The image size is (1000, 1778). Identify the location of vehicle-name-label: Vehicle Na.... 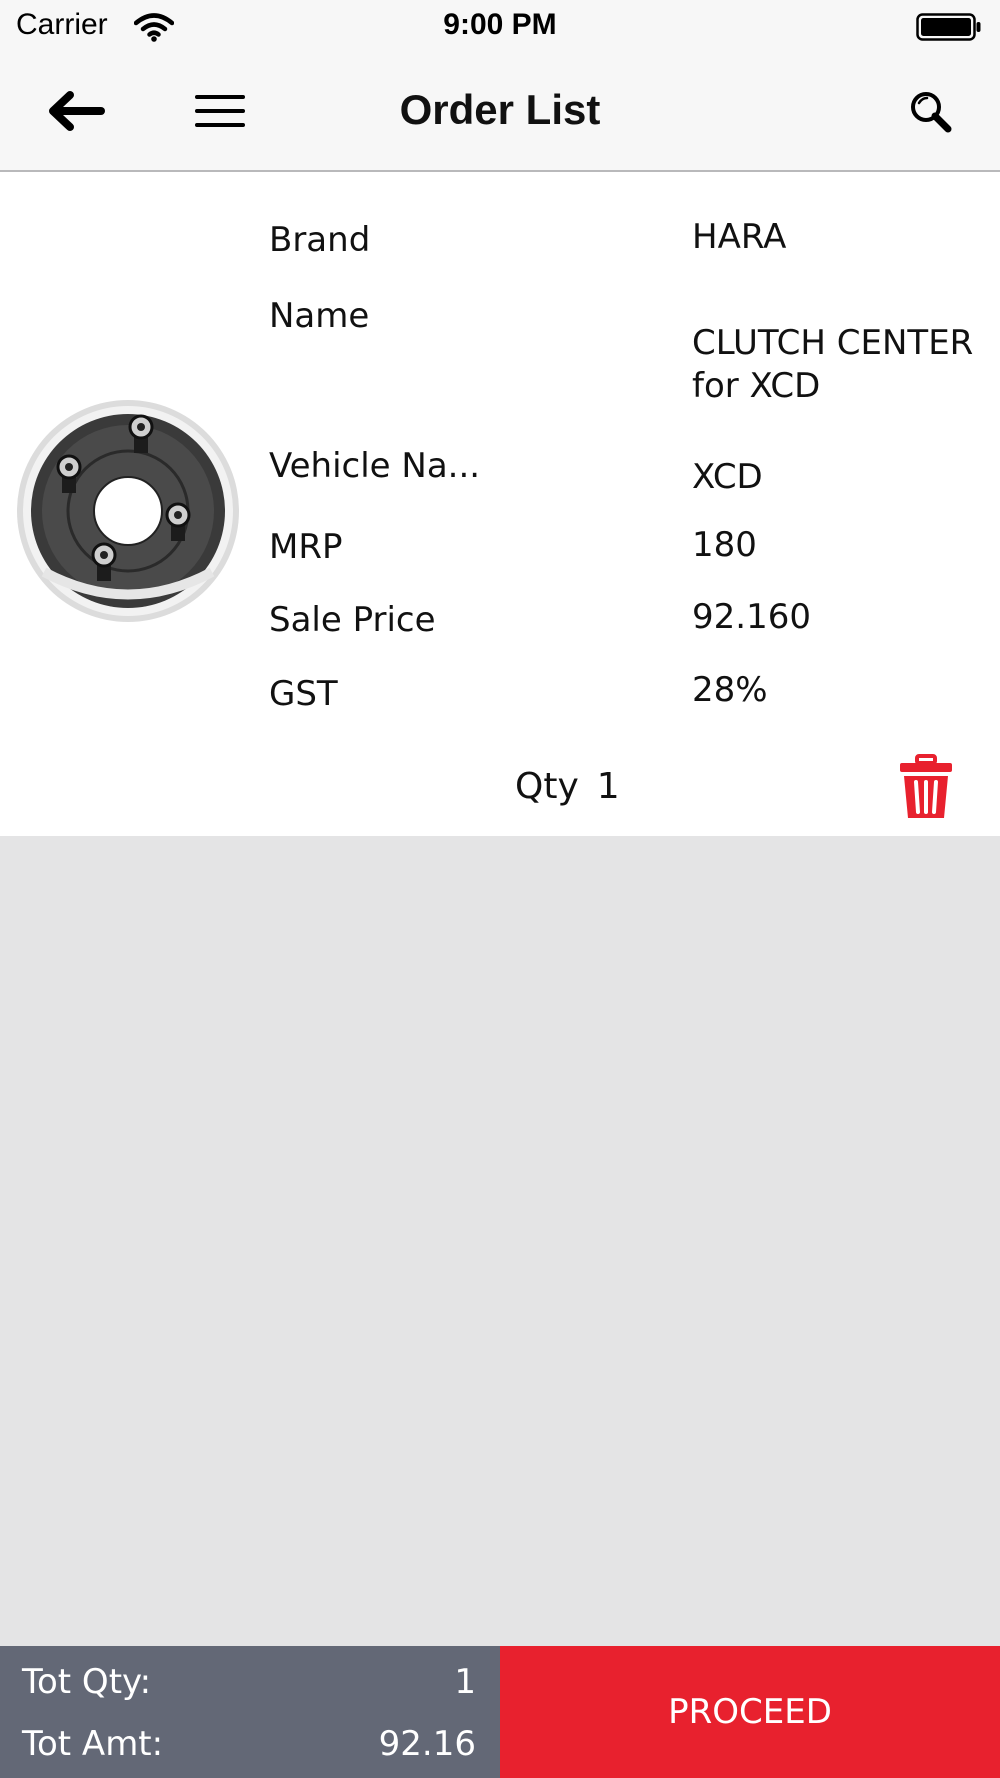
(375, 466).